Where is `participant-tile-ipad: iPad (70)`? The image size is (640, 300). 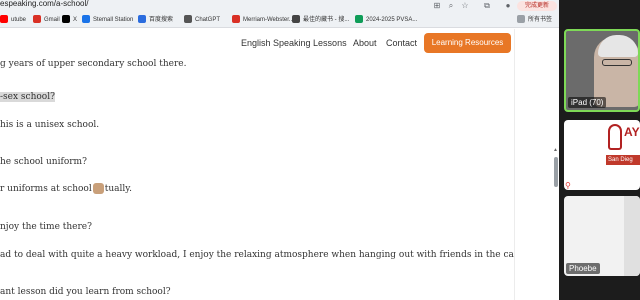 participant-tile-ipad: iPad (70) is located at coordinates (602, 70).